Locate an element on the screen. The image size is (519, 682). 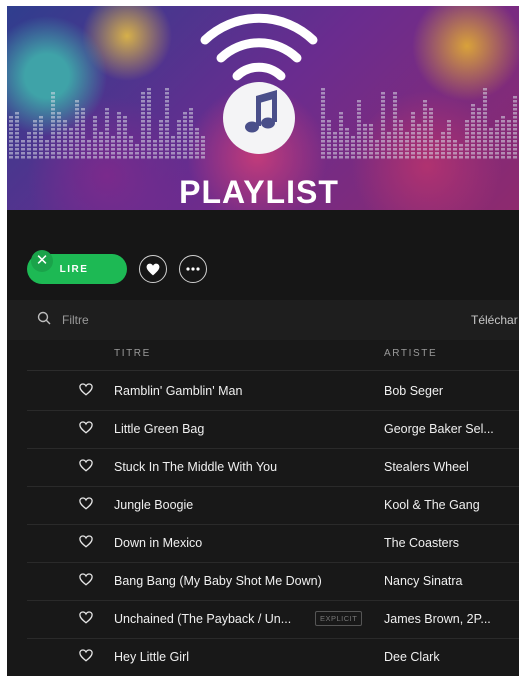
track-artist: The Coasters is located at coordinates (421, 543).